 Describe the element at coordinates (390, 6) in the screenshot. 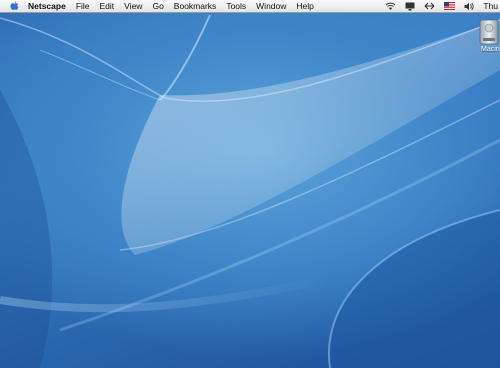

I see `airport-icon` at that location.